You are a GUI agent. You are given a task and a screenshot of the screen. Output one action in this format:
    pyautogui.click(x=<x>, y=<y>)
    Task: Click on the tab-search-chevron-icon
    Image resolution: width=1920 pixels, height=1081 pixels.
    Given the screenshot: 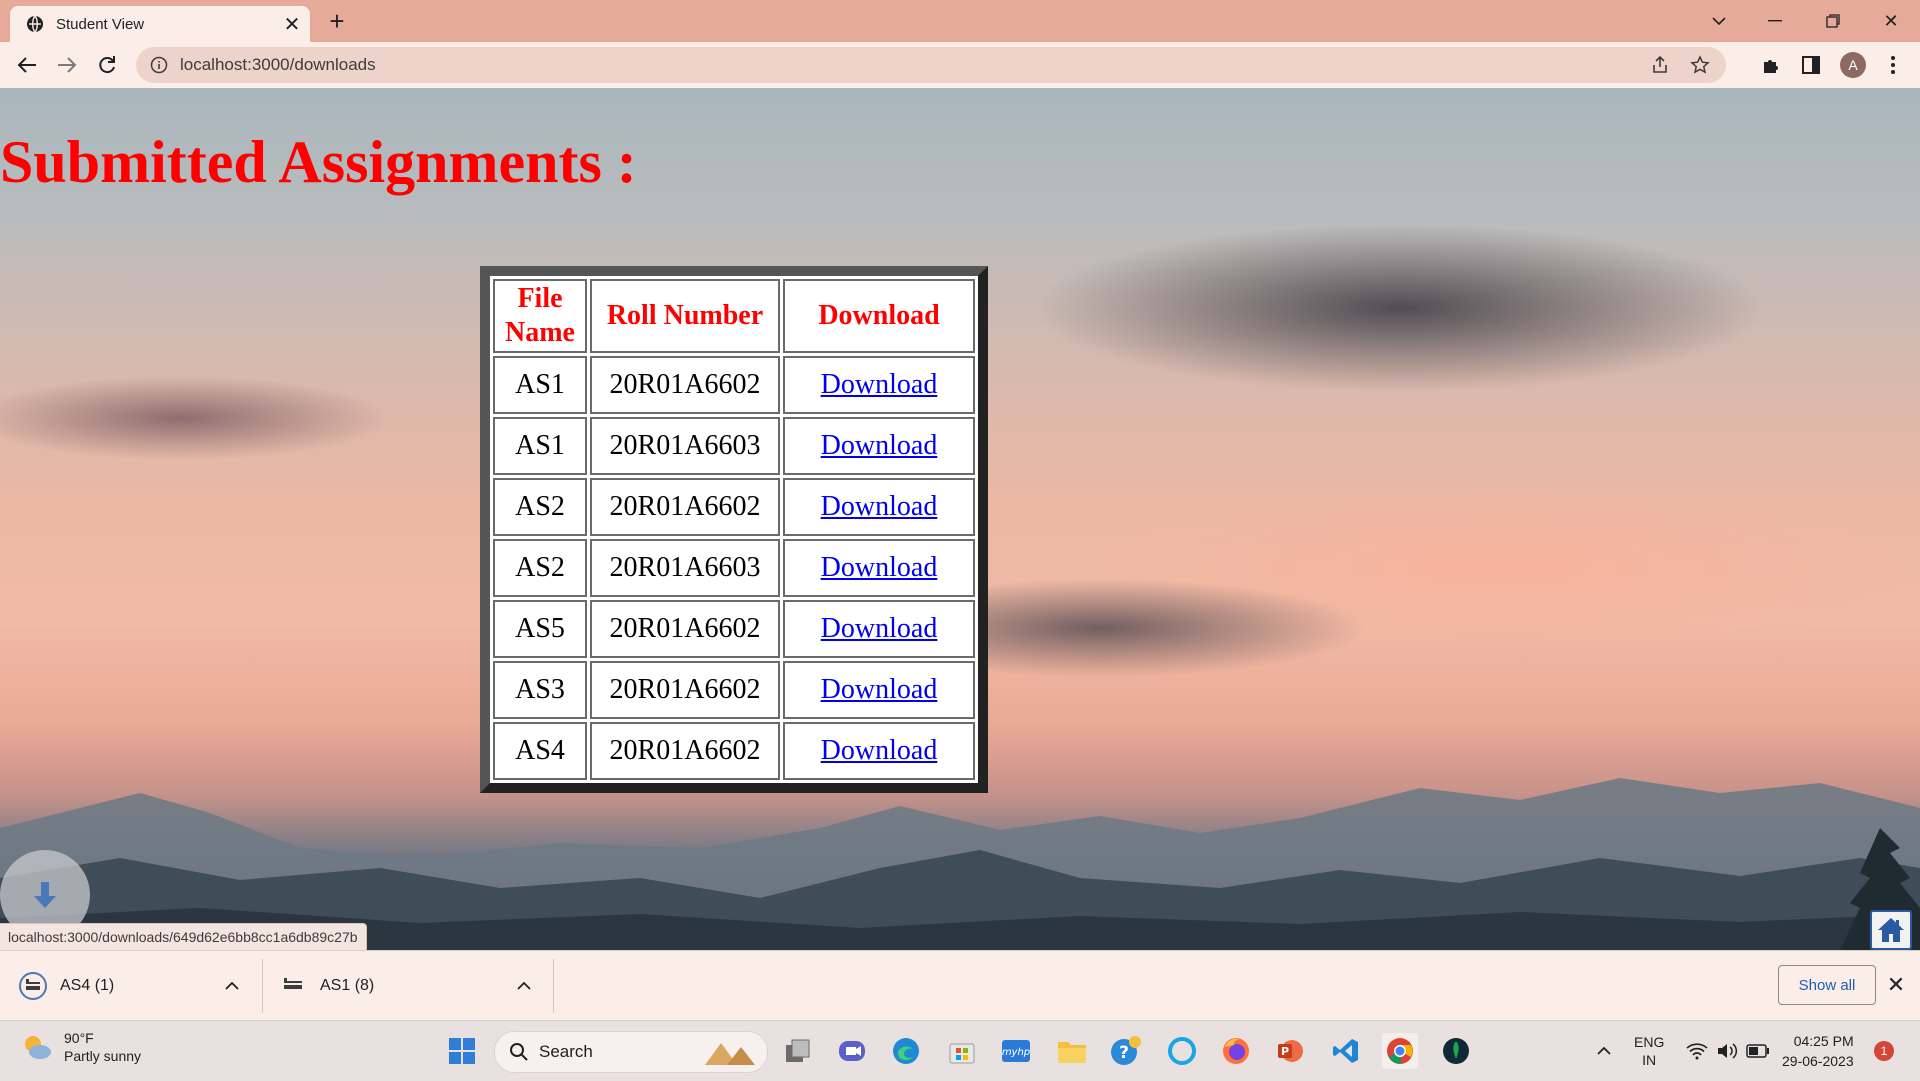 What is the action you would take?
    pyautogui.click(x=1719, y=21)
    